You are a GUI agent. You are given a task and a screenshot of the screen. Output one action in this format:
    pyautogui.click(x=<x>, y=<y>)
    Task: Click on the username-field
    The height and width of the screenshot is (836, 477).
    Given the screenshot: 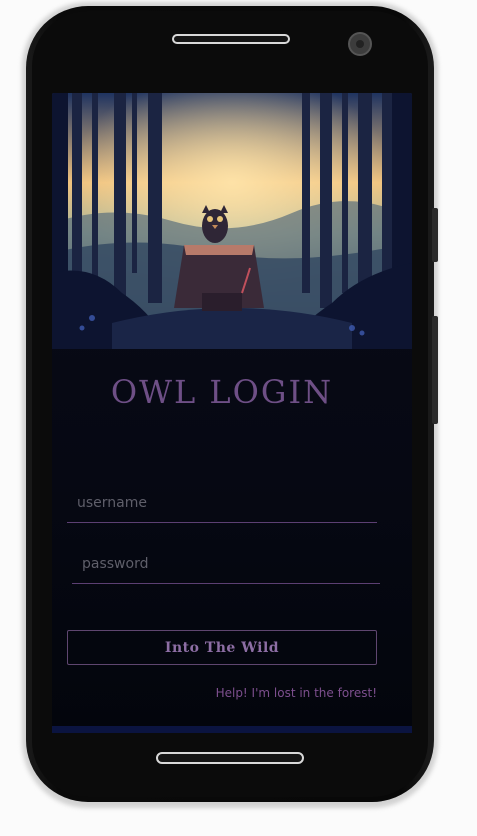 What is the action you would take?
    pyautogui.click(x=222, y=503)
    